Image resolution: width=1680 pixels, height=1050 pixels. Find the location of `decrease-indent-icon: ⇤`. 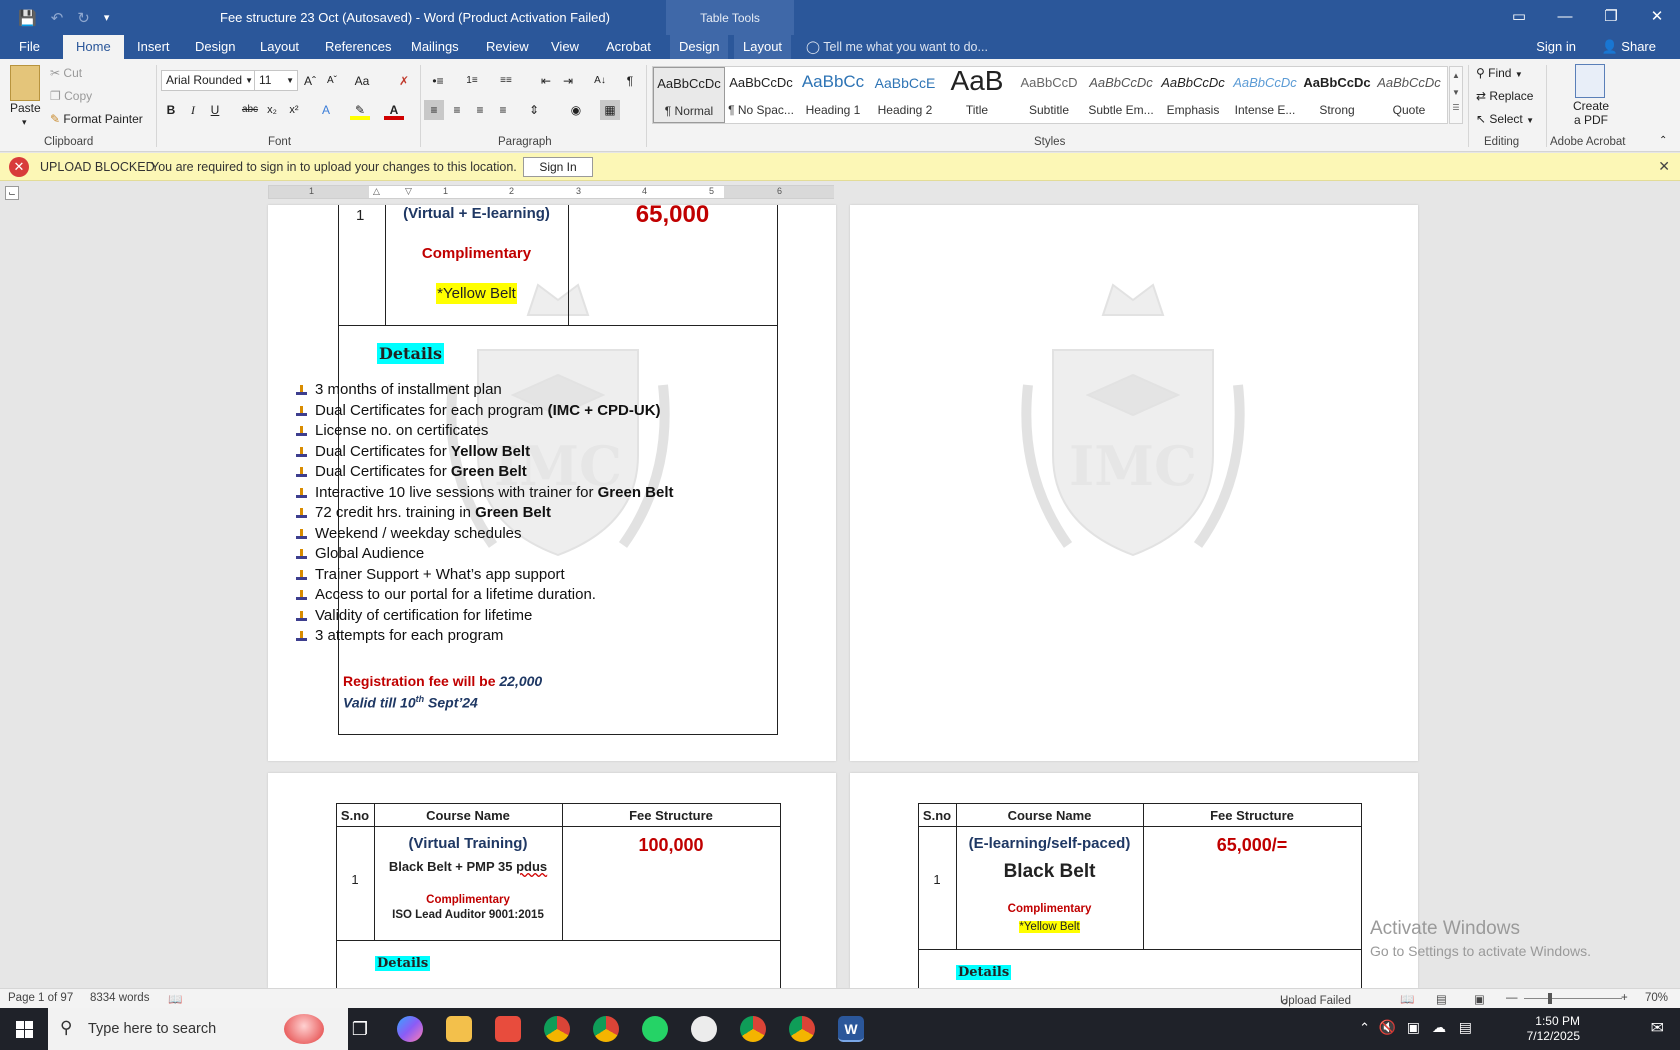

decrease-indent-icon: ⇤ is located at coordinates (546, 81).